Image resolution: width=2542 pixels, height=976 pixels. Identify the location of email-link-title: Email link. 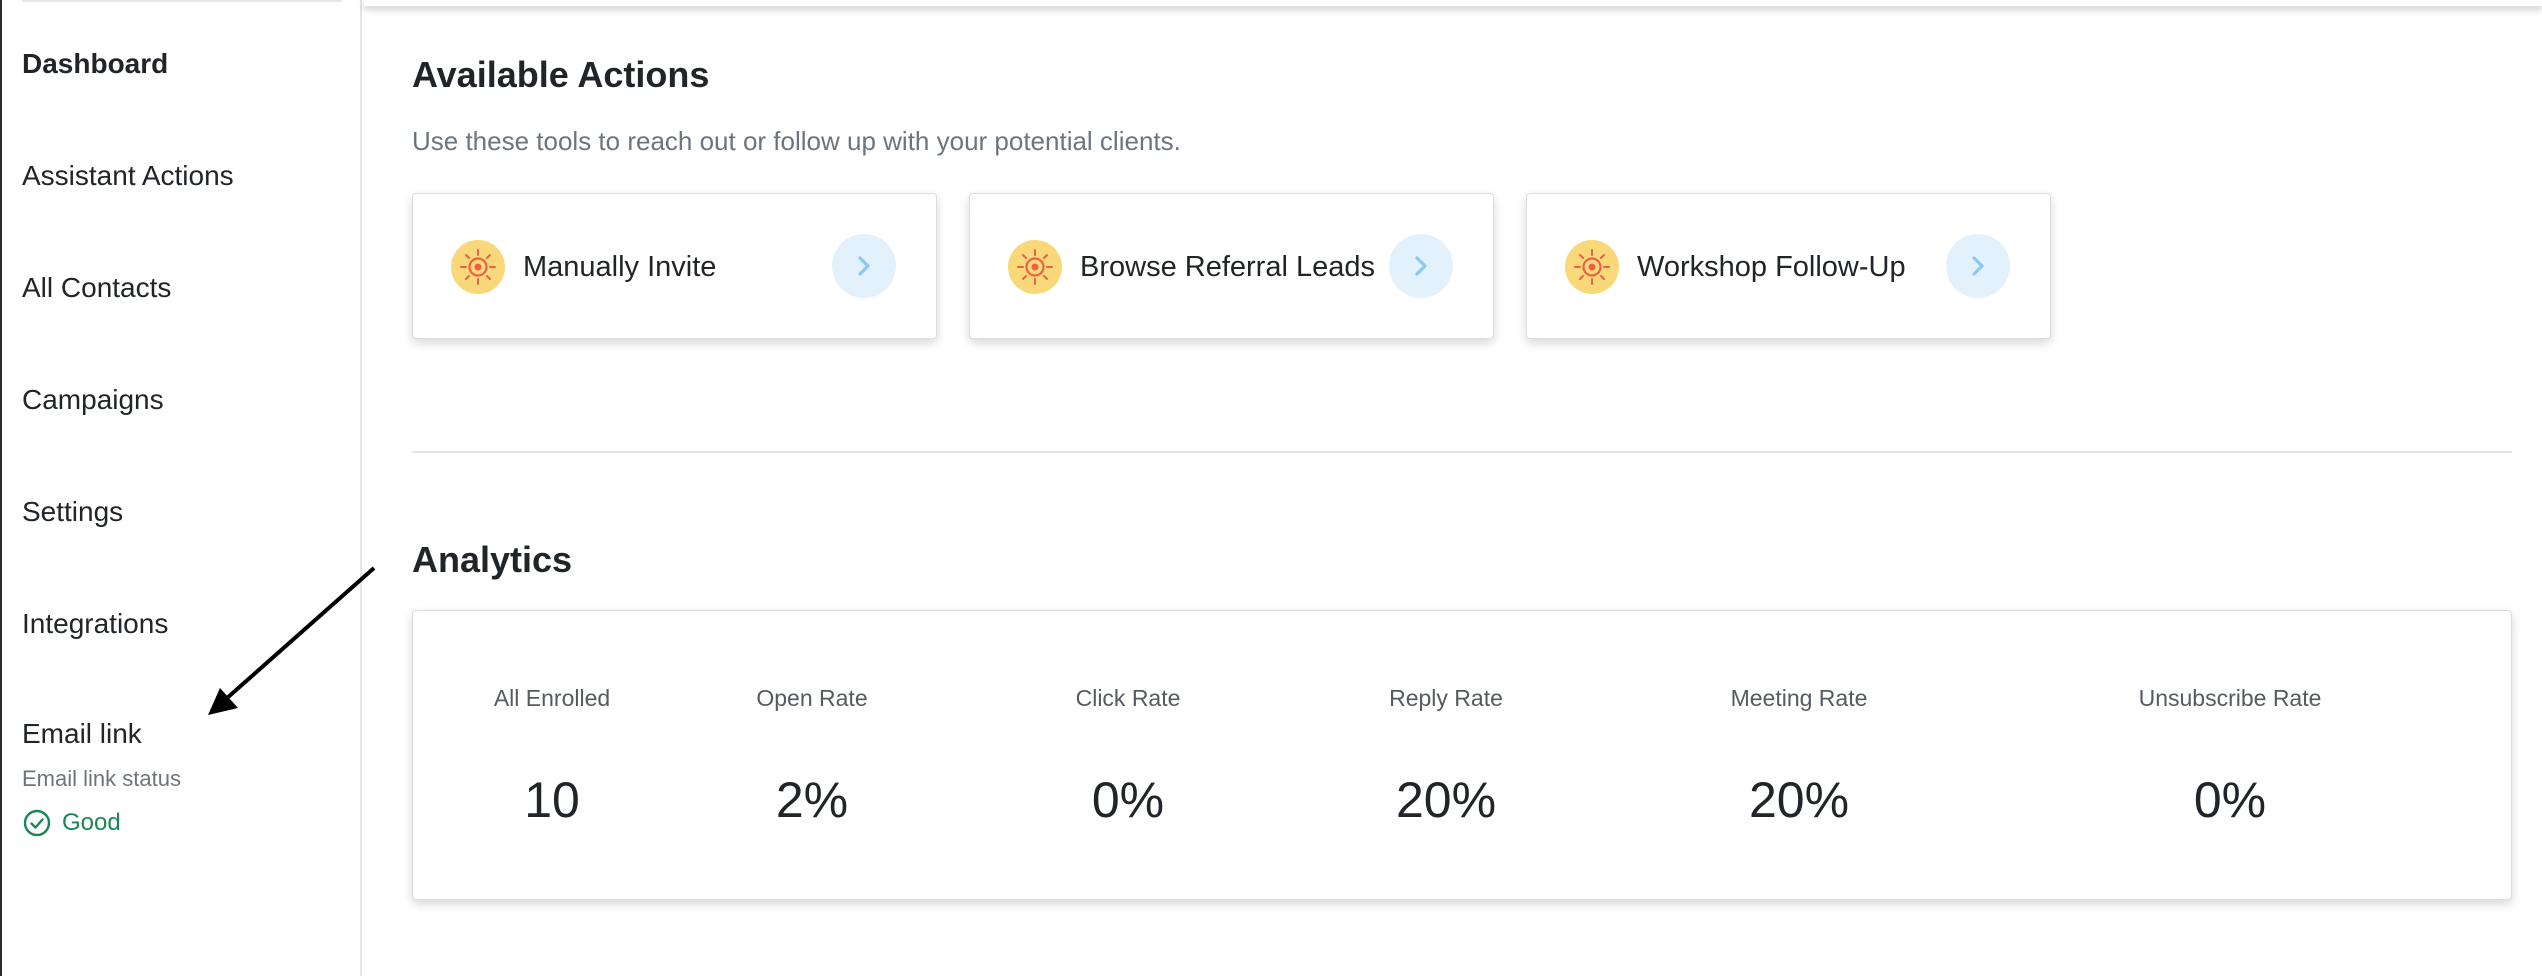
(82, 733).